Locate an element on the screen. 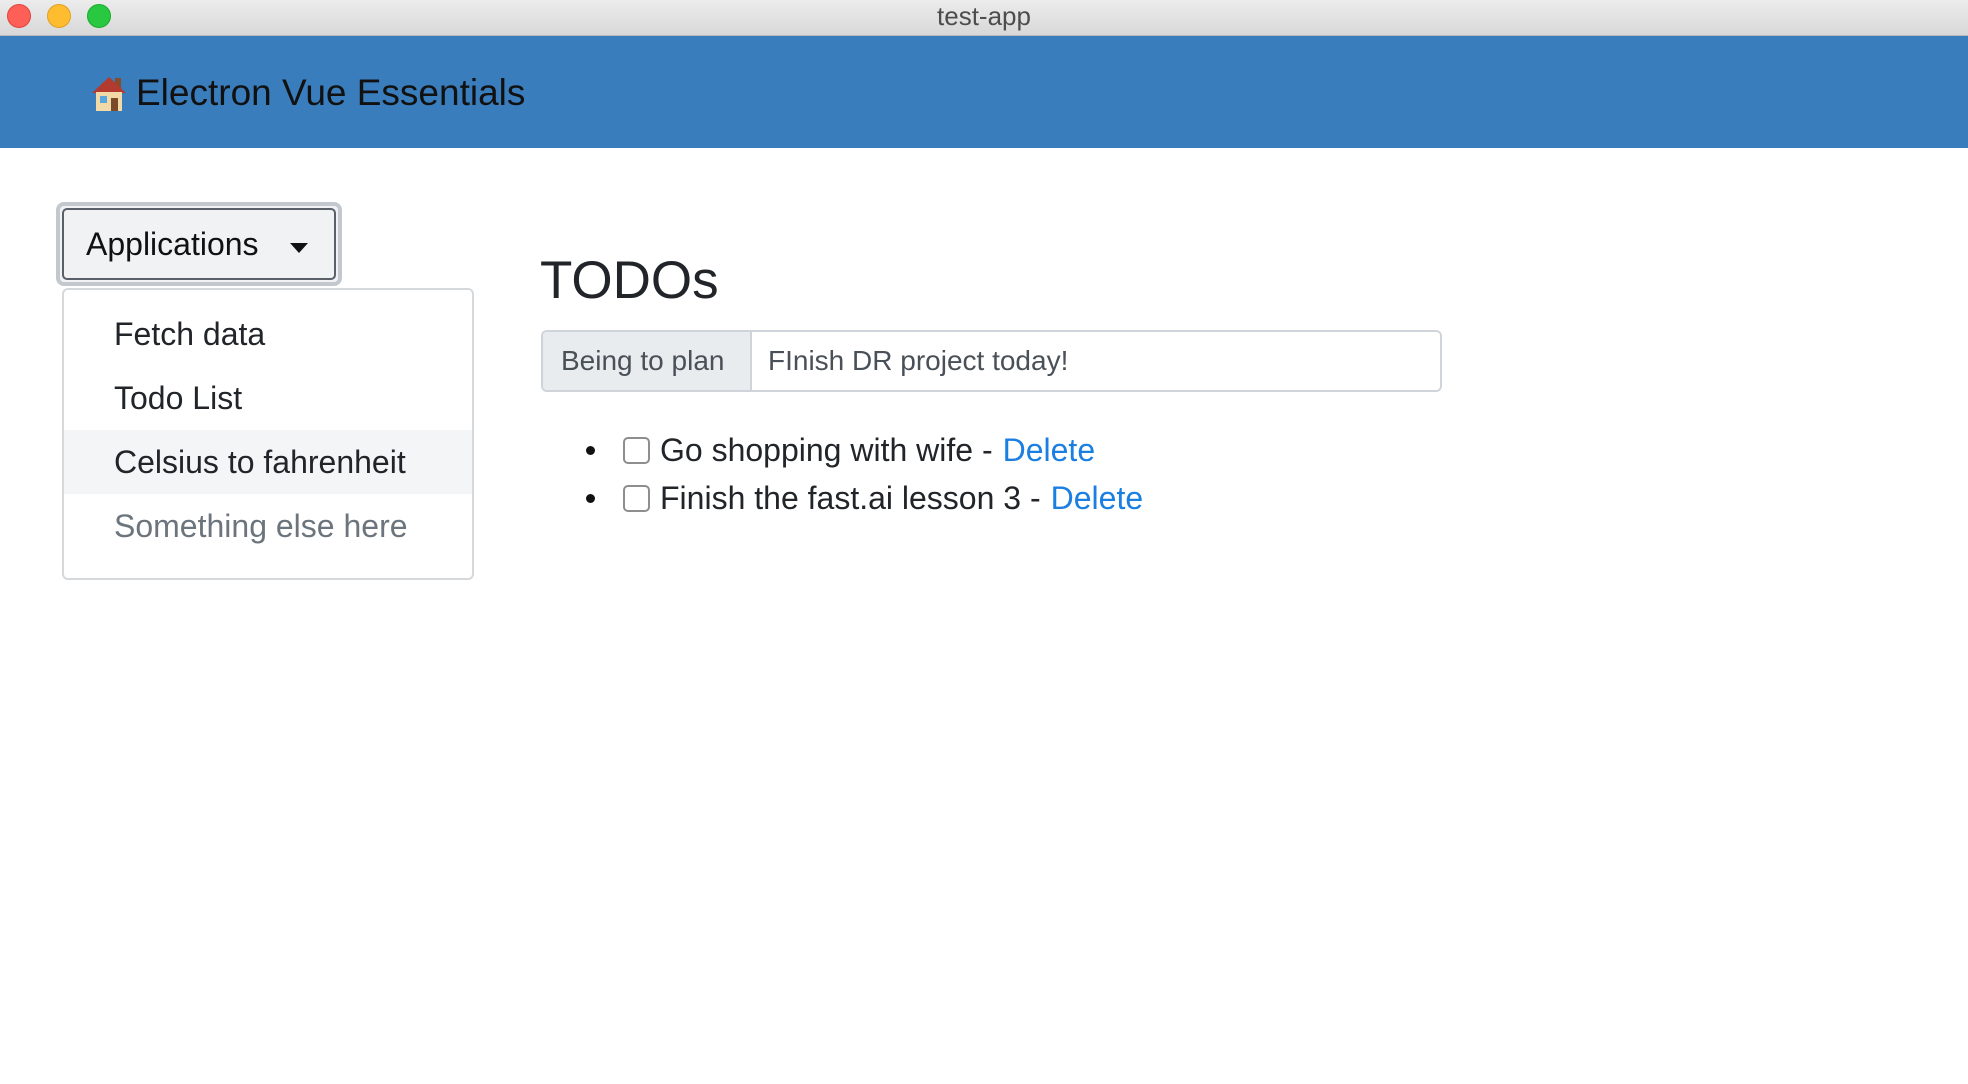  applications-dropdown-label: Applications is located at coordinates (172, 243).